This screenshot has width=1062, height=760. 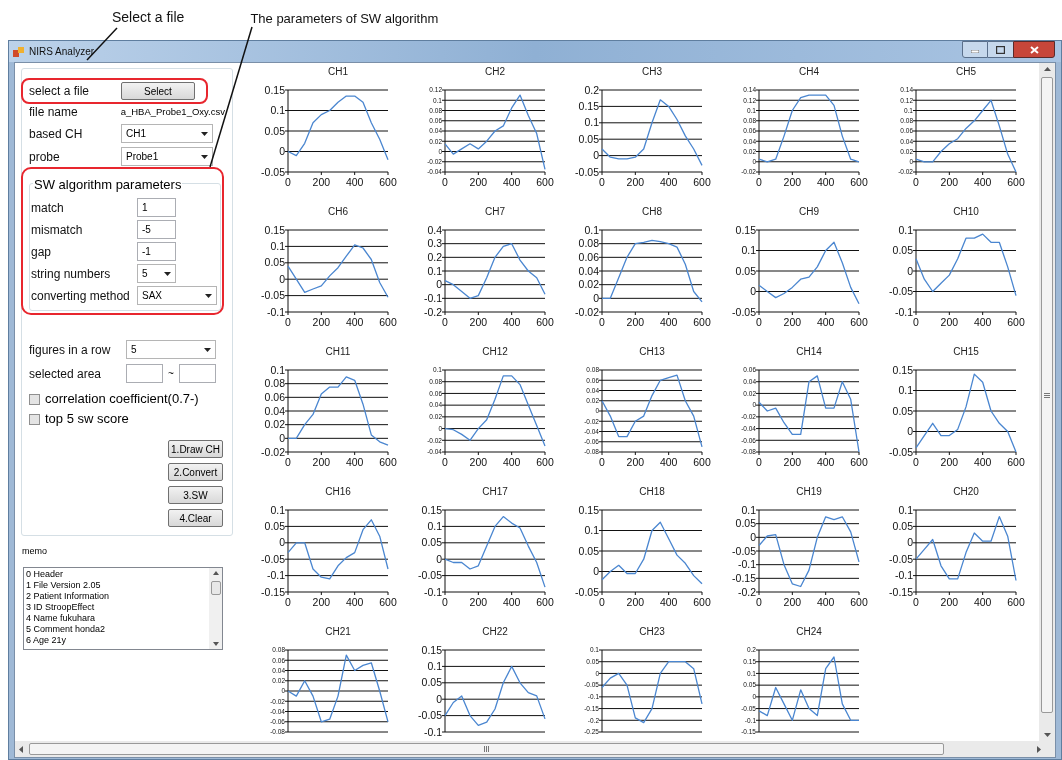 What do you see at coordinates (177, 295) in the screenshot?
I see `dropdown: SAX` at bounding box center [177, 295].